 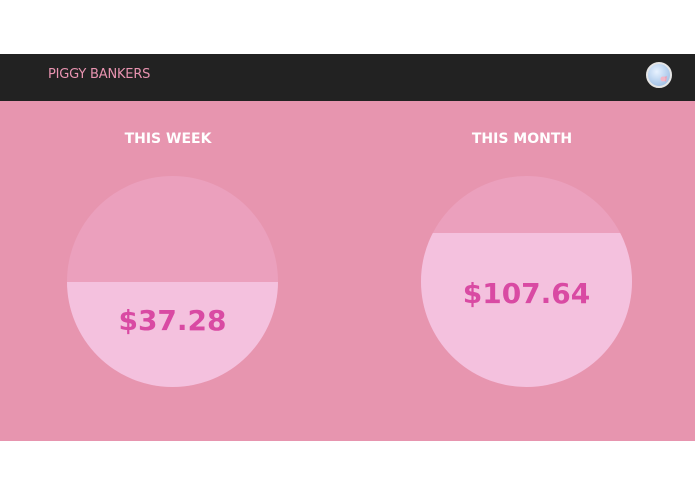 I want to click on top-navbar: PIGGY BANKERS, so click(x=347, y=77).